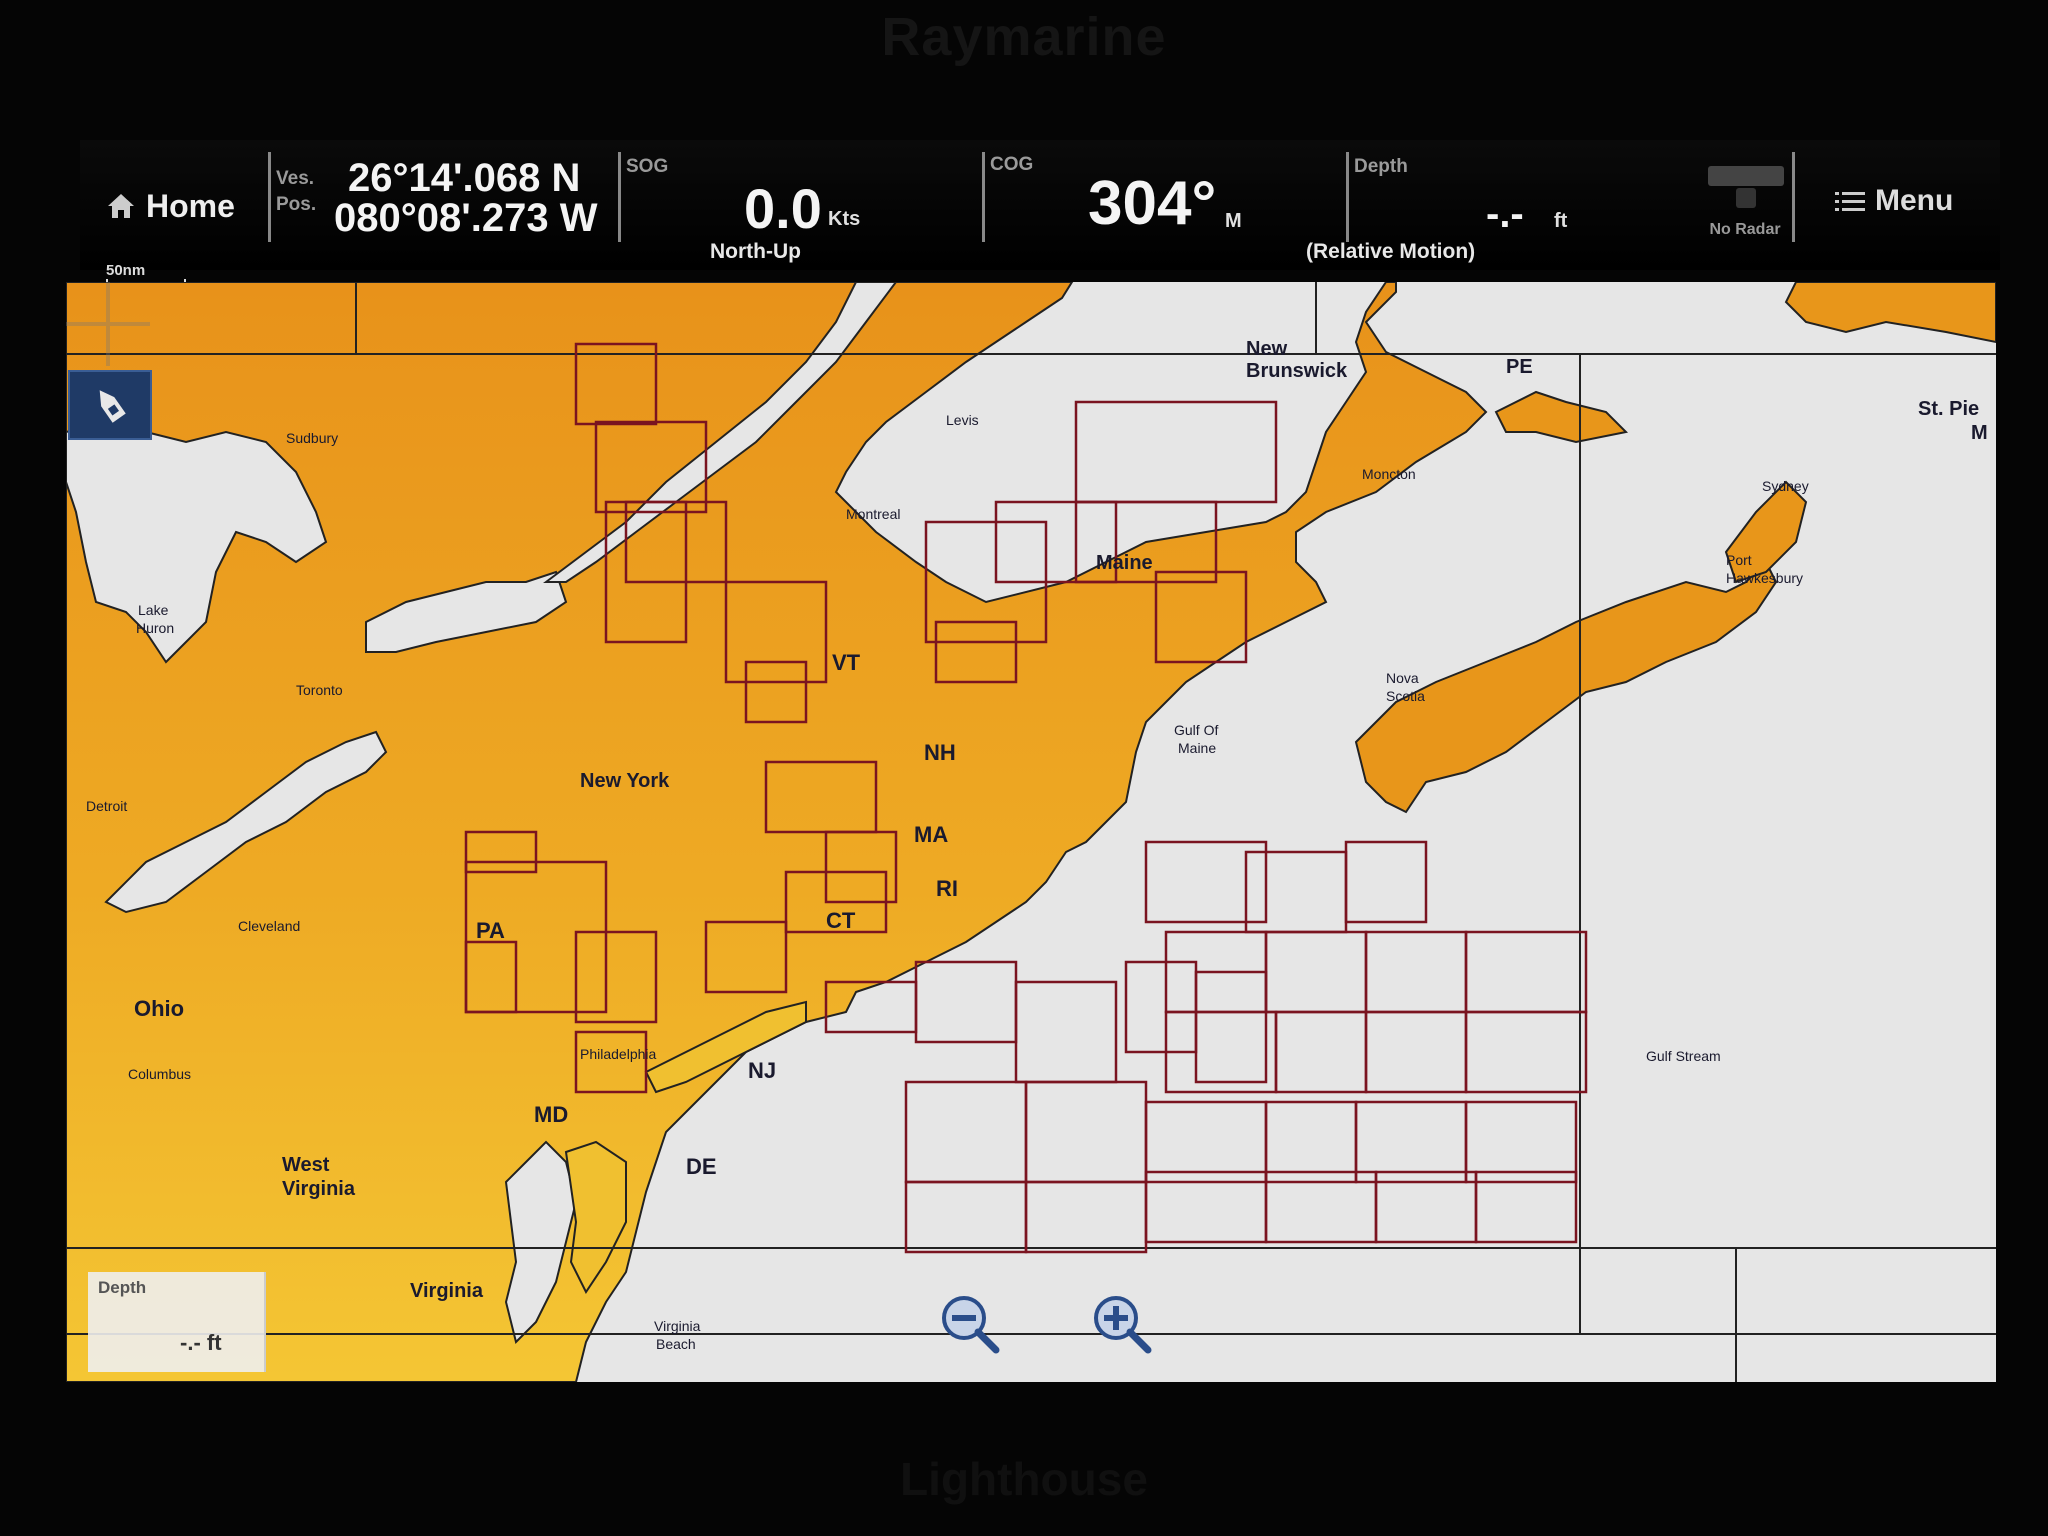 The image size is (2048, 1536). Describe the element at coordinates (618, 1054) in the screenshot. I see `label-philadelphia: Philadelphia` at that location.